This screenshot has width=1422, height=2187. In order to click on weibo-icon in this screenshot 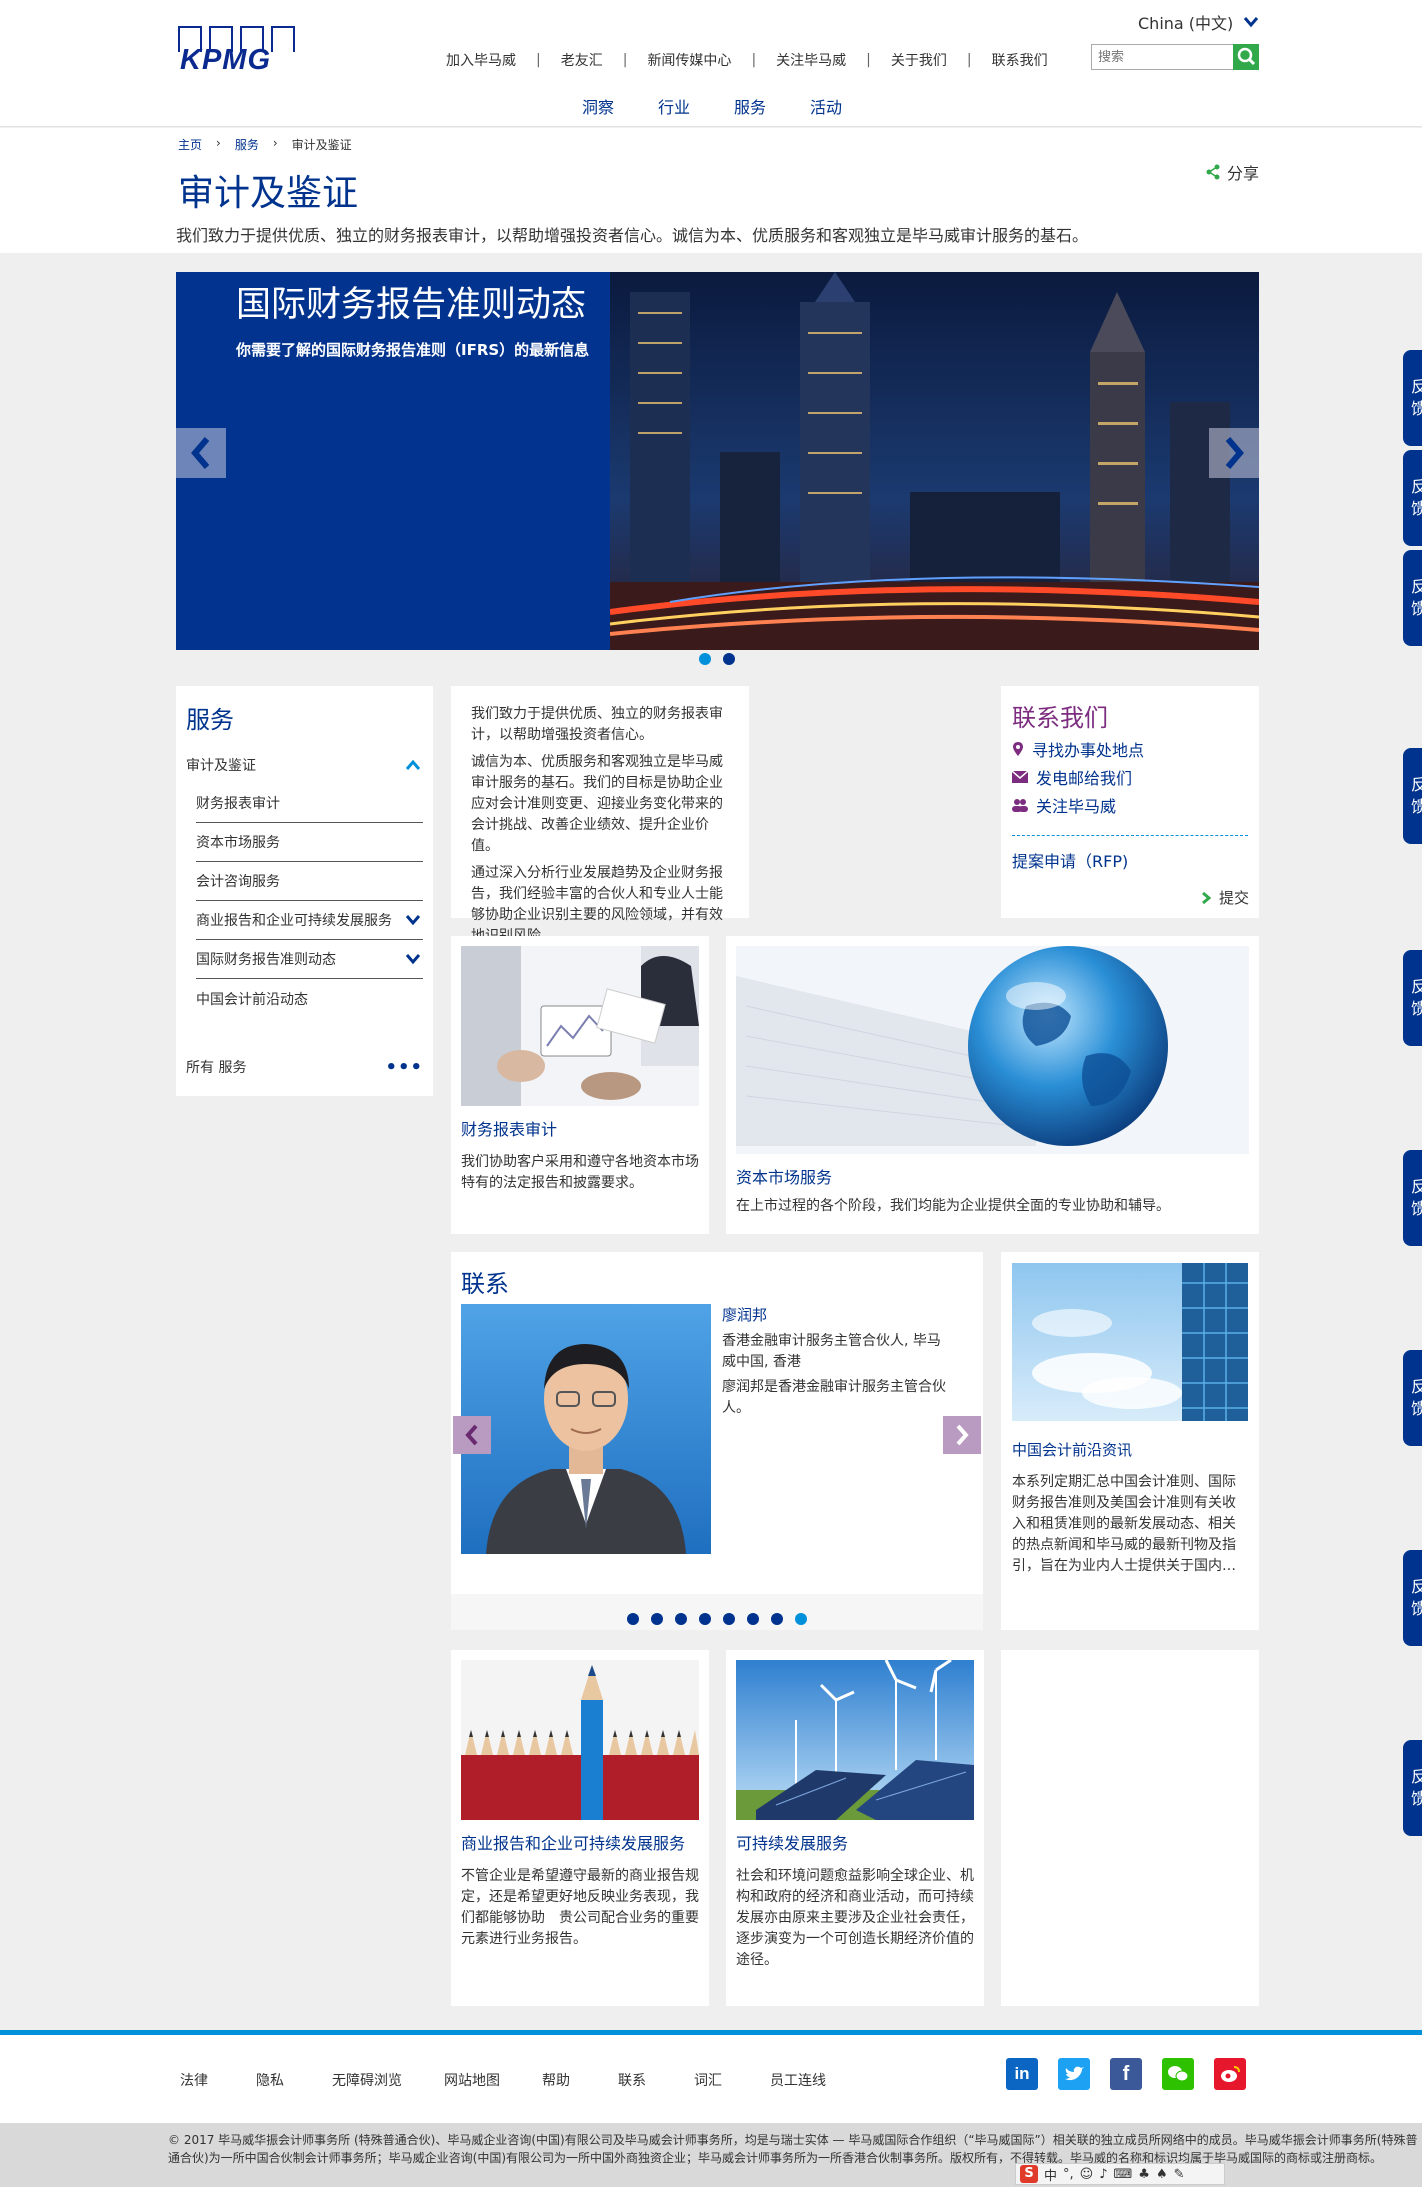, I will do `click(1230, 2074)`.